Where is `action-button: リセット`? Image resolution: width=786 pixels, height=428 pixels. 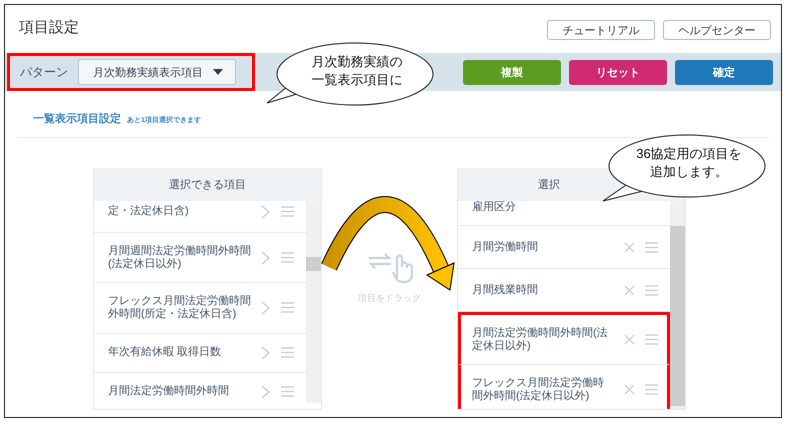
action-button: リセット is located at coordinates (618, 72).